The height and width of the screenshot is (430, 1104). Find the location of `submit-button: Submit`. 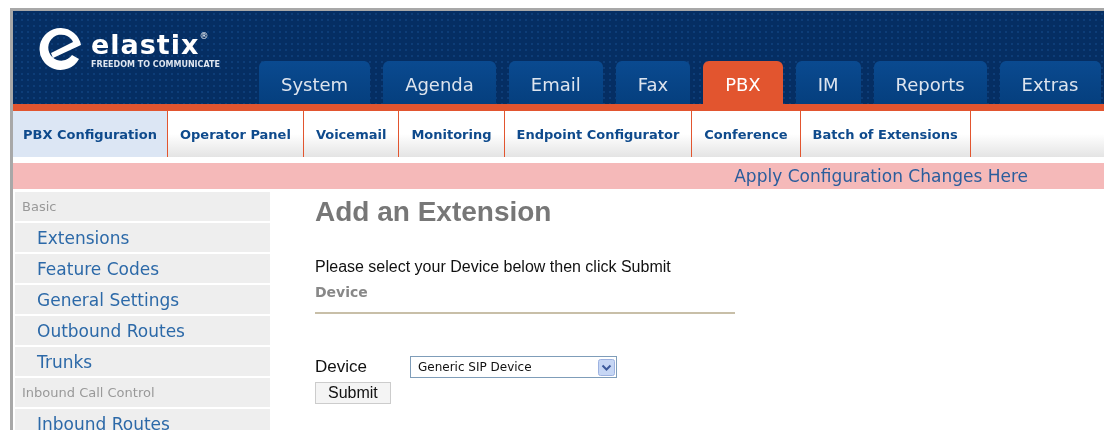

submit-button: Submit is located at coordinates (353, 393).